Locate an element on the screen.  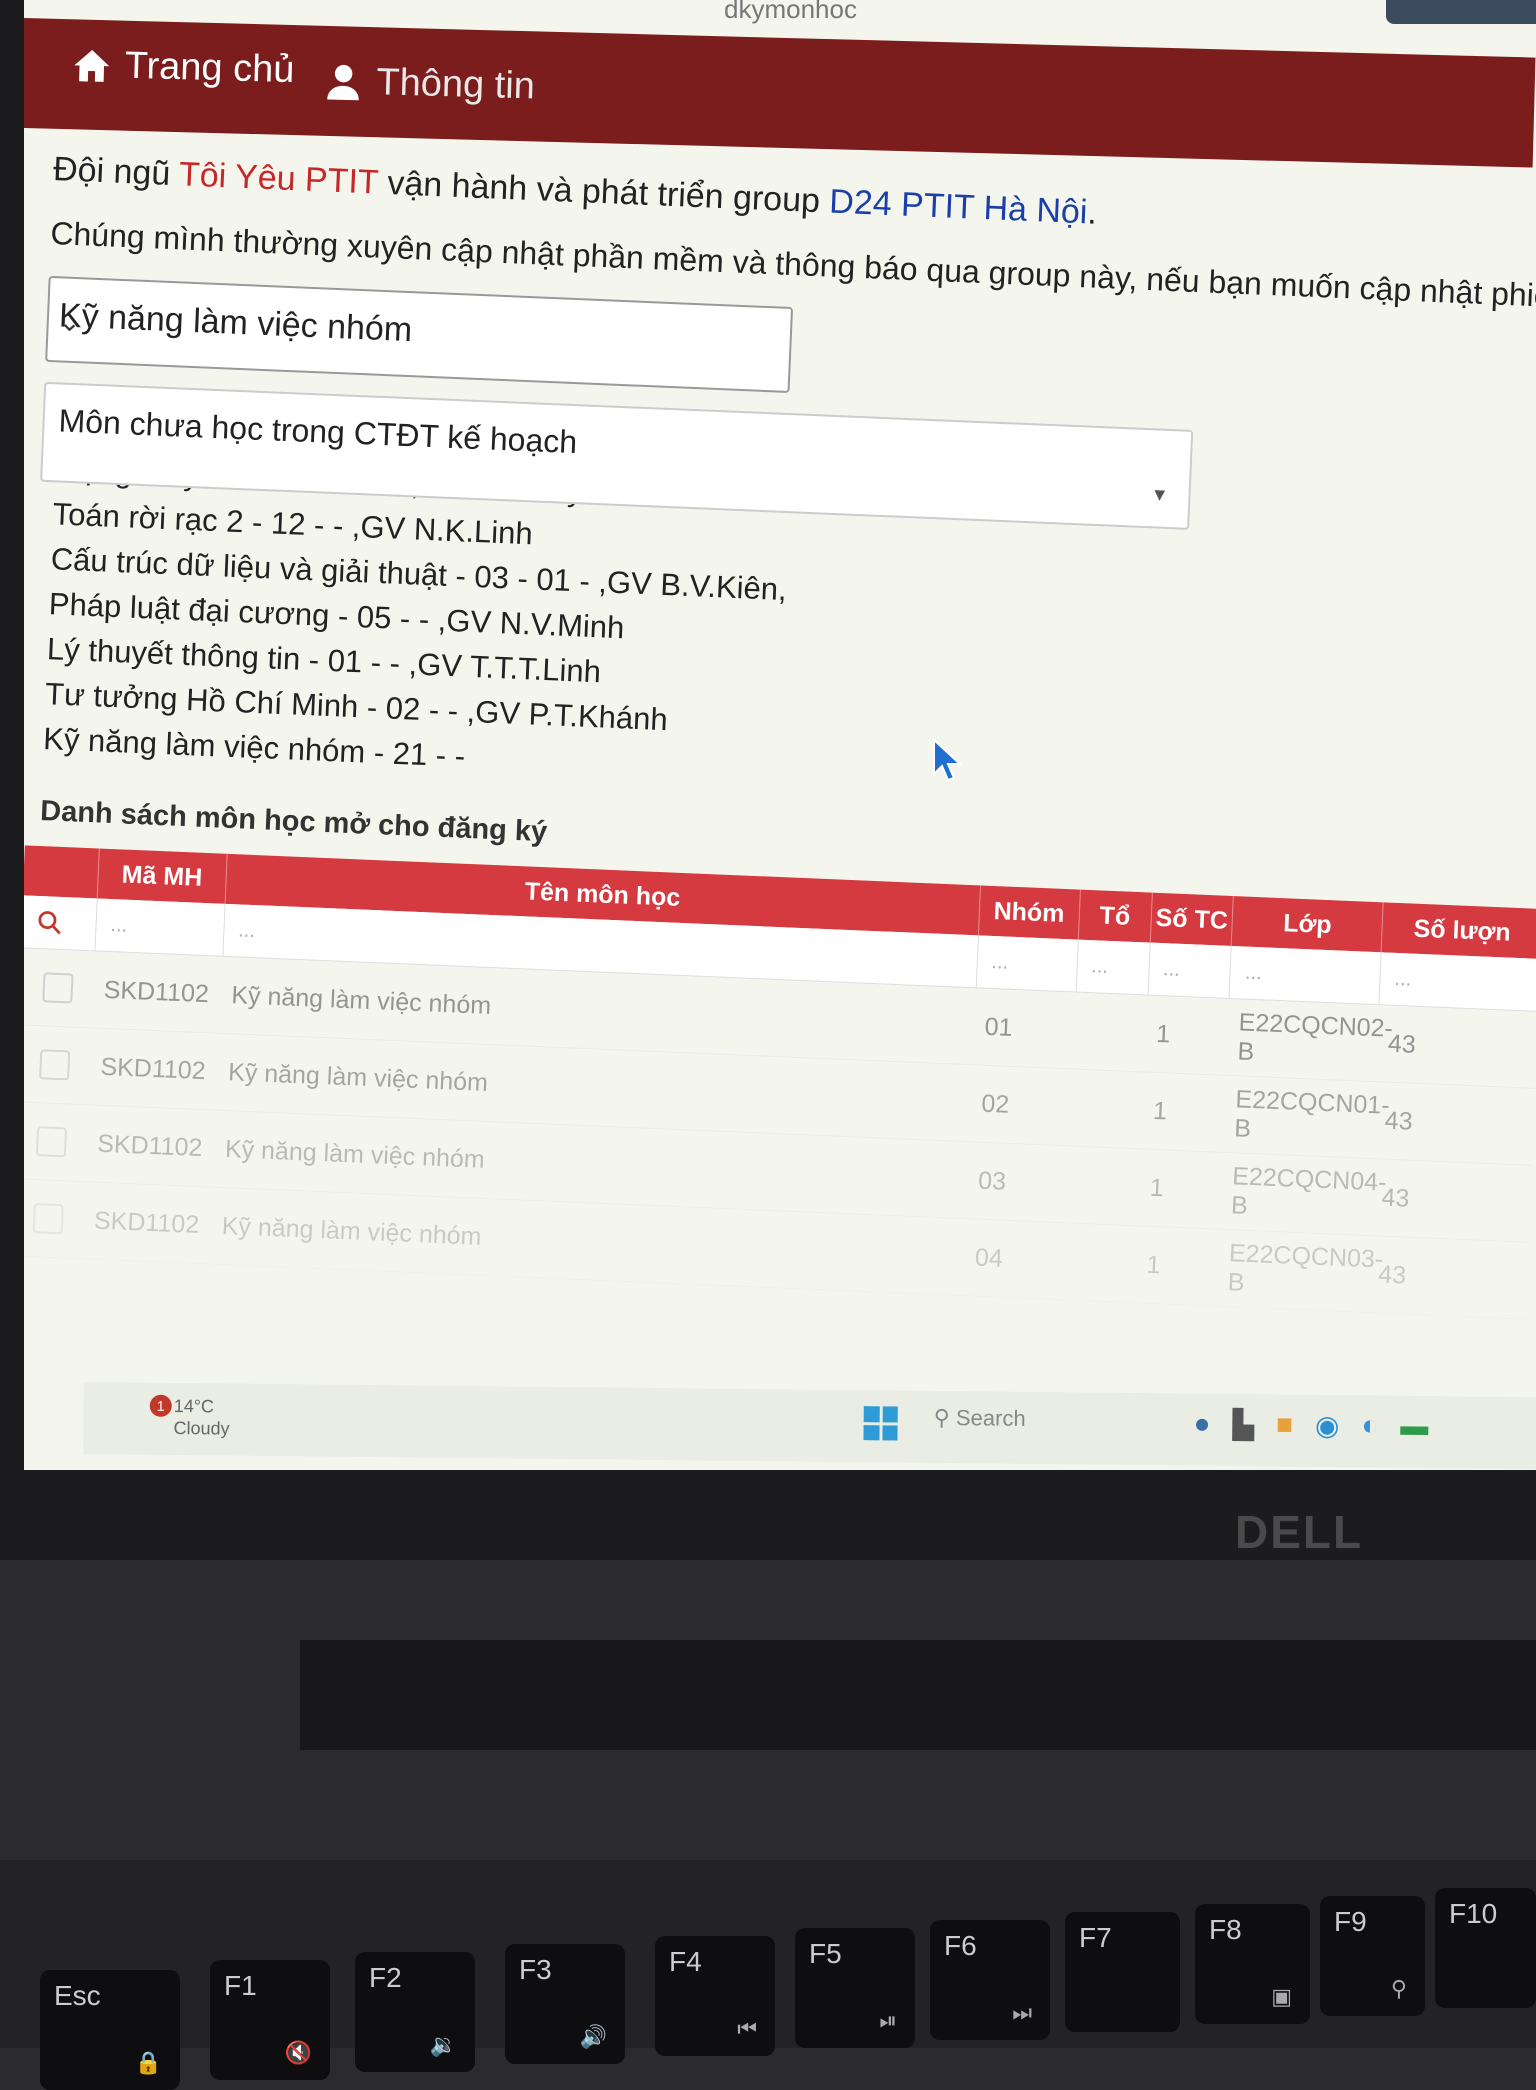
cell-class: E22CQCN02-B is located at coordinates (1315, 1037).